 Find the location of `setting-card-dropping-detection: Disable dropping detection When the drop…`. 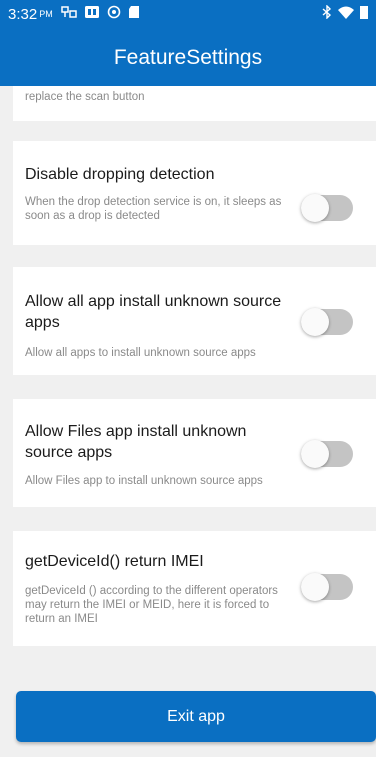

setting-card-dropping-detection: Disable dropping detection When the drop… is located at coordinates (194, 193).